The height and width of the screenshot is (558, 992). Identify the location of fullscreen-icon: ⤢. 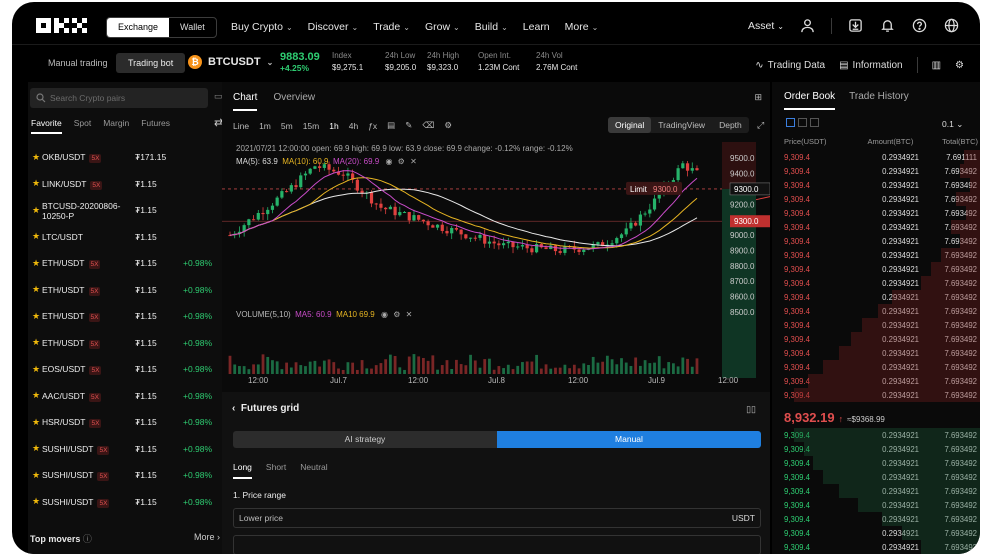
(760, 125).